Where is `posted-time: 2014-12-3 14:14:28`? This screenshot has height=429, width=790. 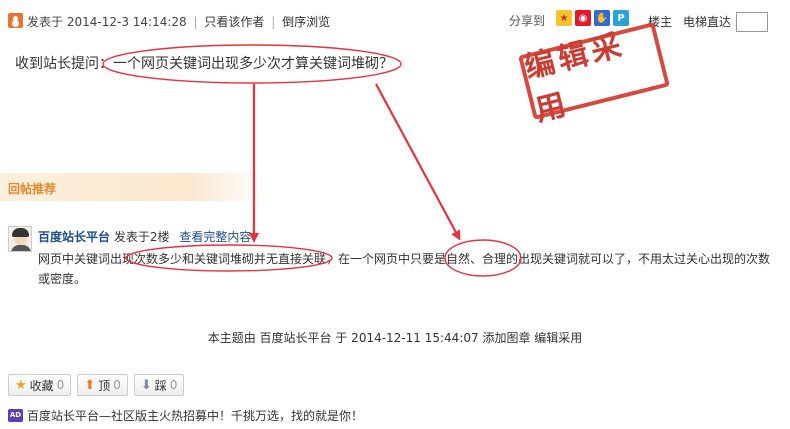 posted-time: 2014-12-3 14:14:28 is located at coordinates (126, 22).